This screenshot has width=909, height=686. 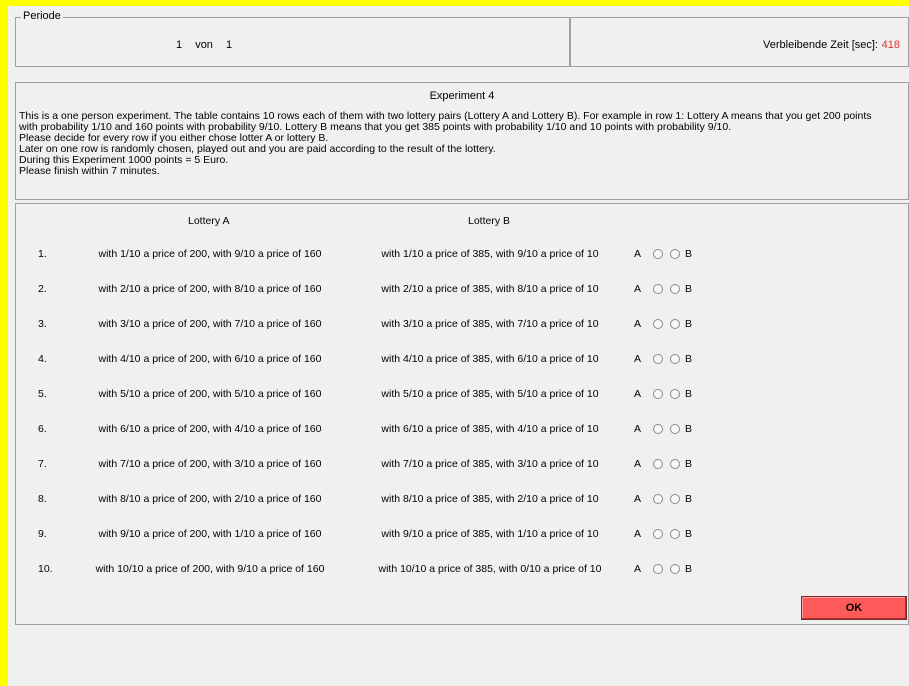 I want to click on periode-current: 1, so click(x=179, y=45).